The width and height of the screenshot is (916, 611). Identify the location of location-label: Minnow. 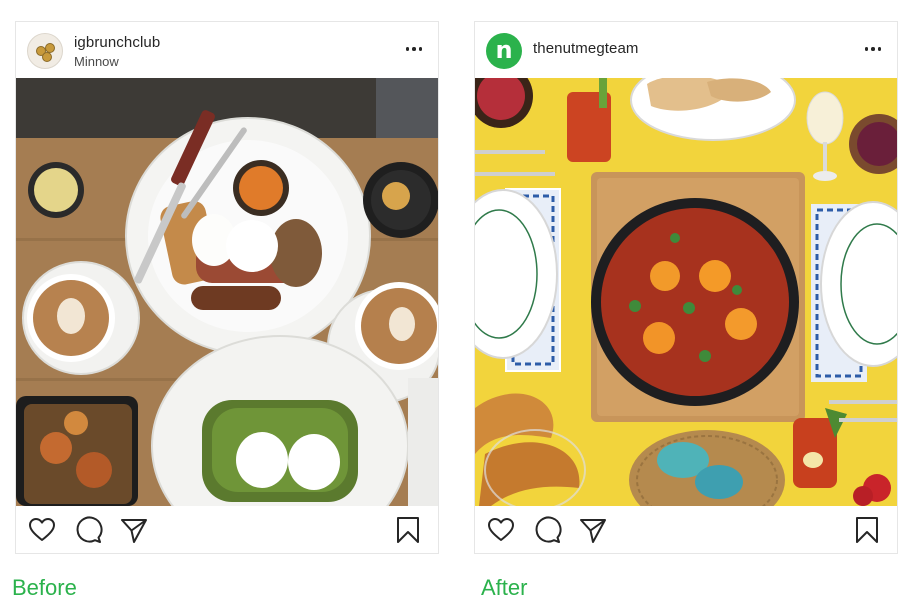
(96, 61).